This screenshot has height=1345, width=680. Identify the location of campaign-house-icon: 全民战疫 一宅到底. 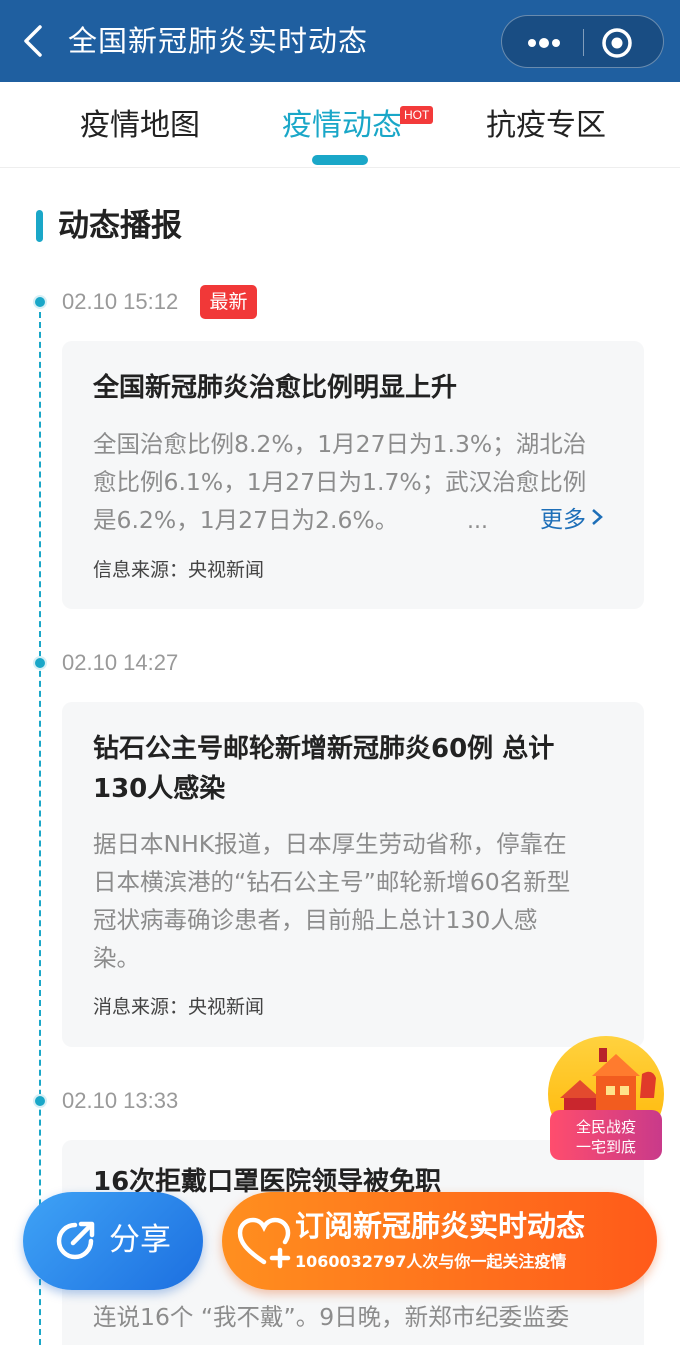
(606, 1098).